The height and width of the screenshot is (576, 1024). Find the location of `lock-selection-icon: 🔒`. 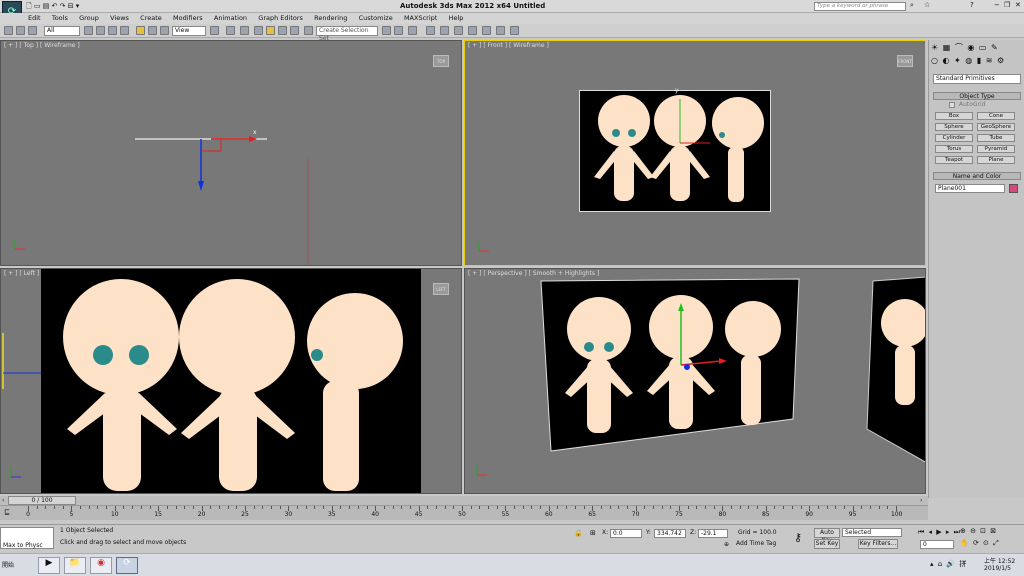

lock-selection-icon: 🔒 is located at coordinates (578, 533).